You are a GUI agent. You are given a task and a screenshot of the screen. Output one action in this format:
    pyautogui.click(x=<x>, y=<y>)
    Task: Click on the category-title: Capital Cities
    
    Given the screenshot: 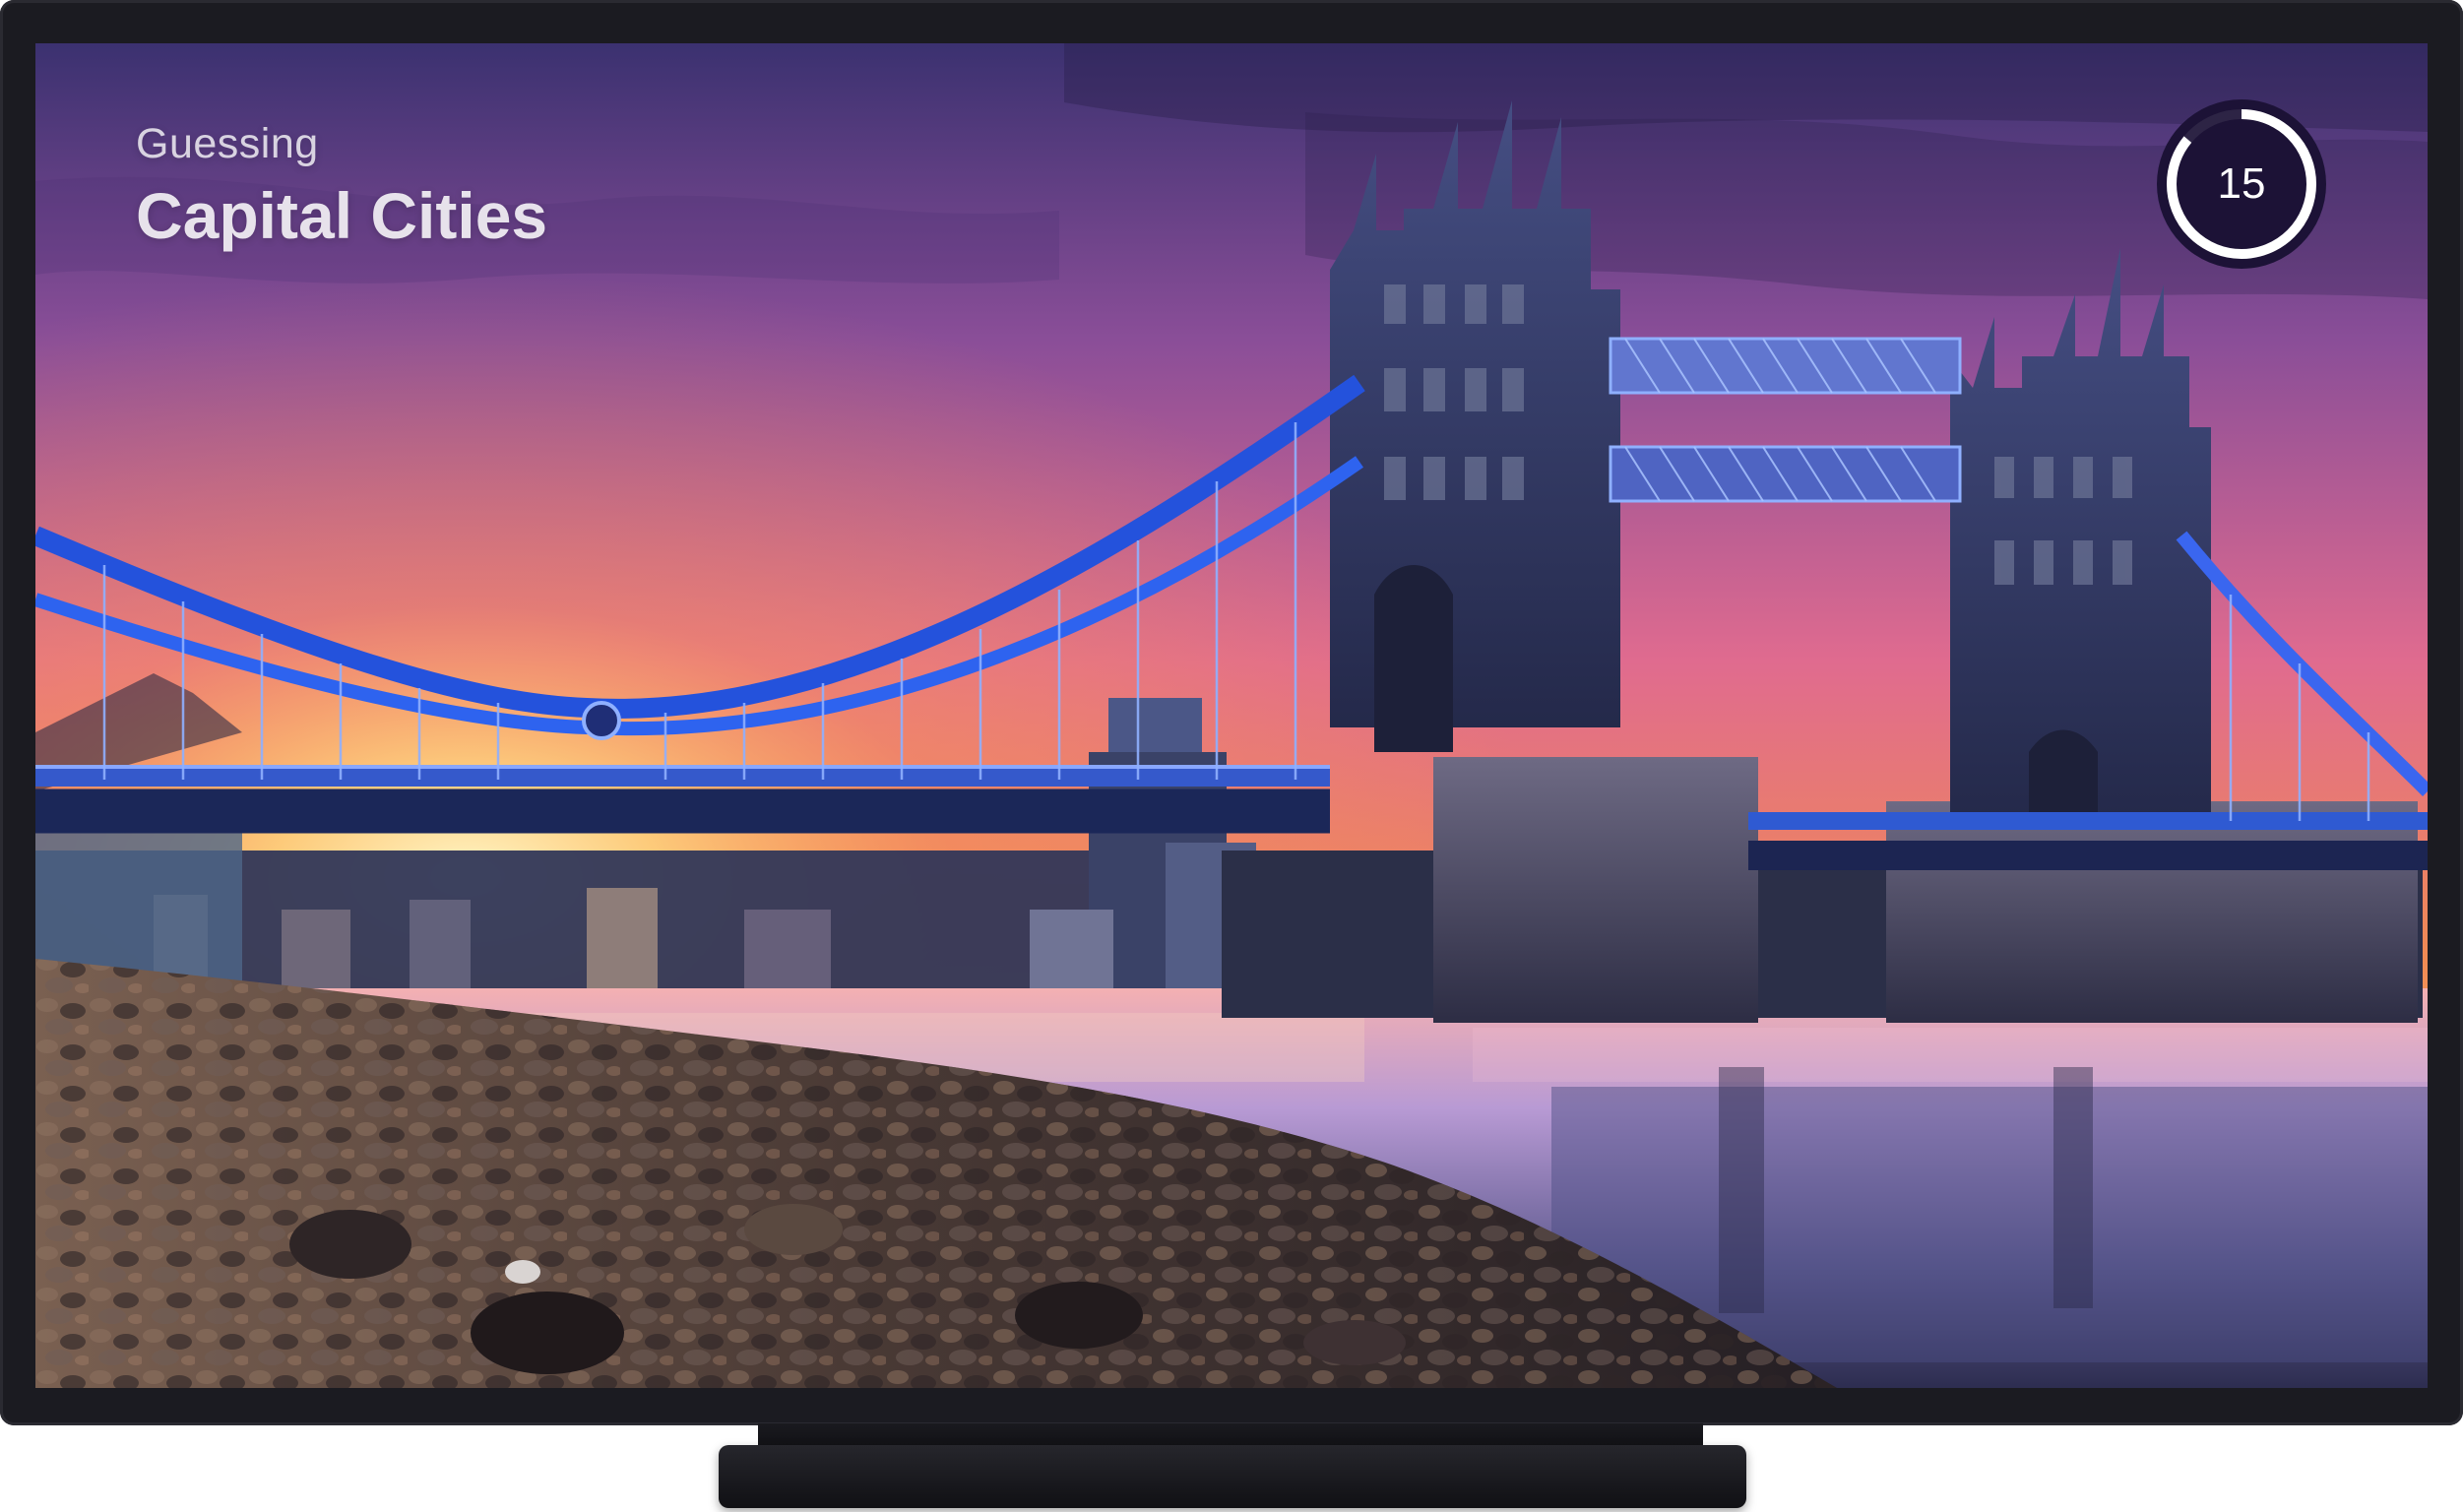 What is the action you would take?
    pyautogui.click(x=342, y=215)
    